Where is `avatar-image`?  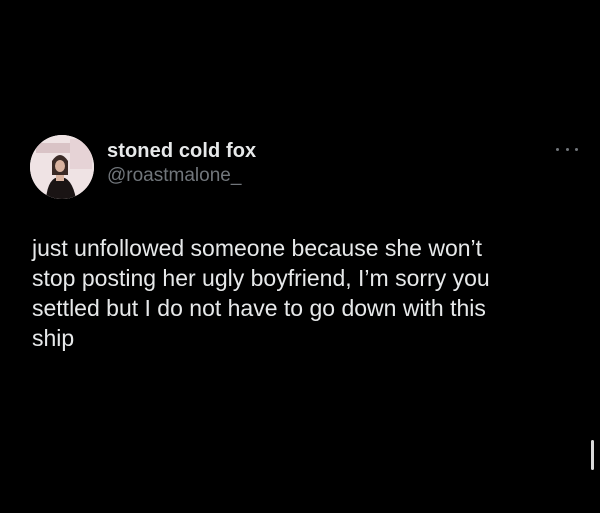 avatar-image is located at coordinates (62, 167).